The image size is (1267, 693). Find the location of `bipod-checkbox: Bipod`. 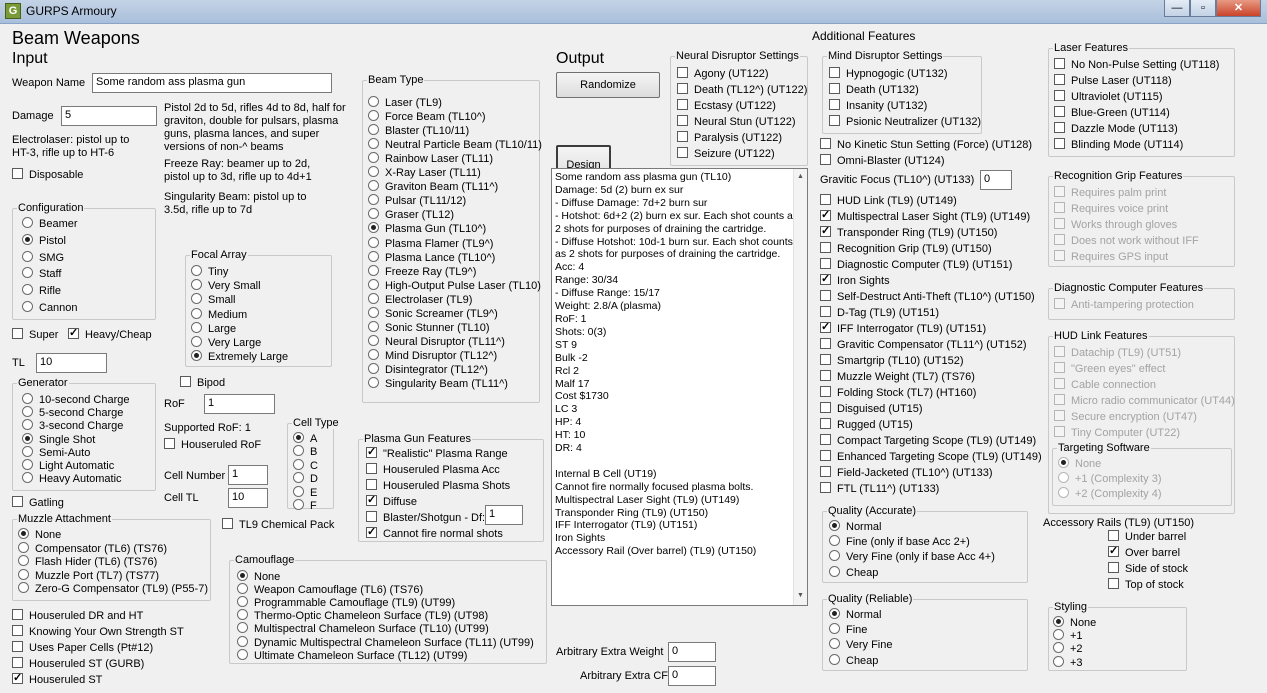

bipod-checkbox: Bipod is located at coordinates (202, 383).